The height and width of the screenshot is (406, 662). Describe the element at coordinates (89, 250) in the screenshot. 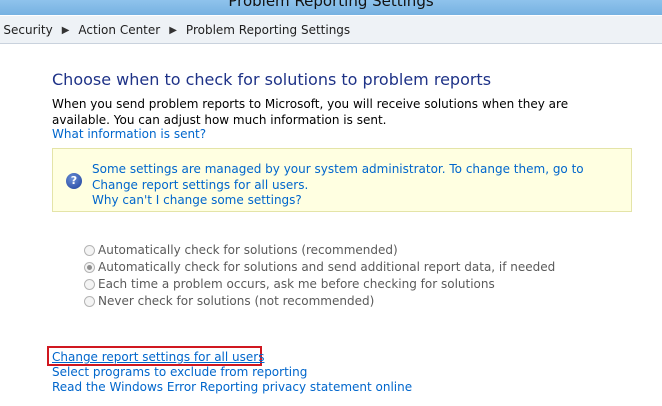

I see `radio-auto-check` at that location.